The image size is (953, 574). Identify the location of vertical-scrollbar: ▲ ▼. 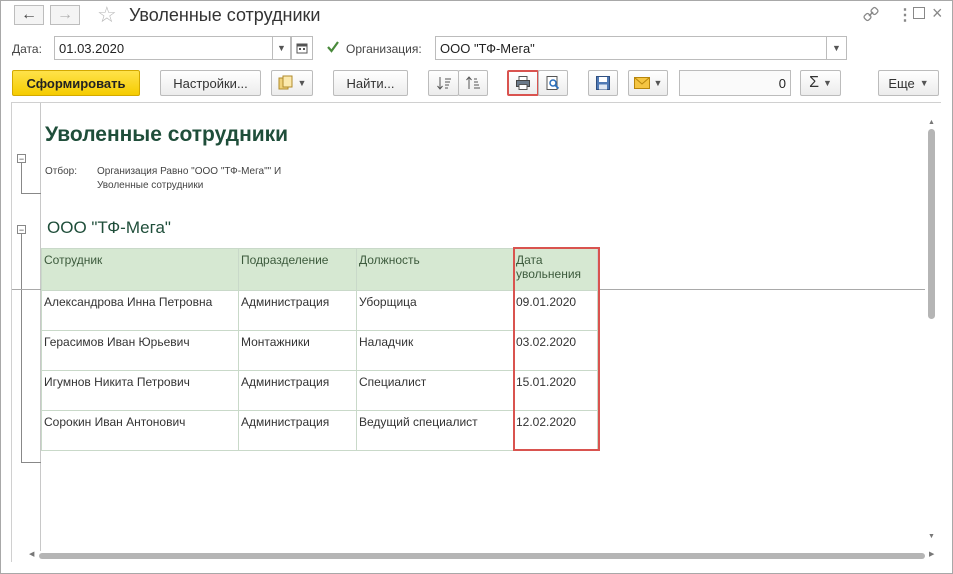
(932, 333).